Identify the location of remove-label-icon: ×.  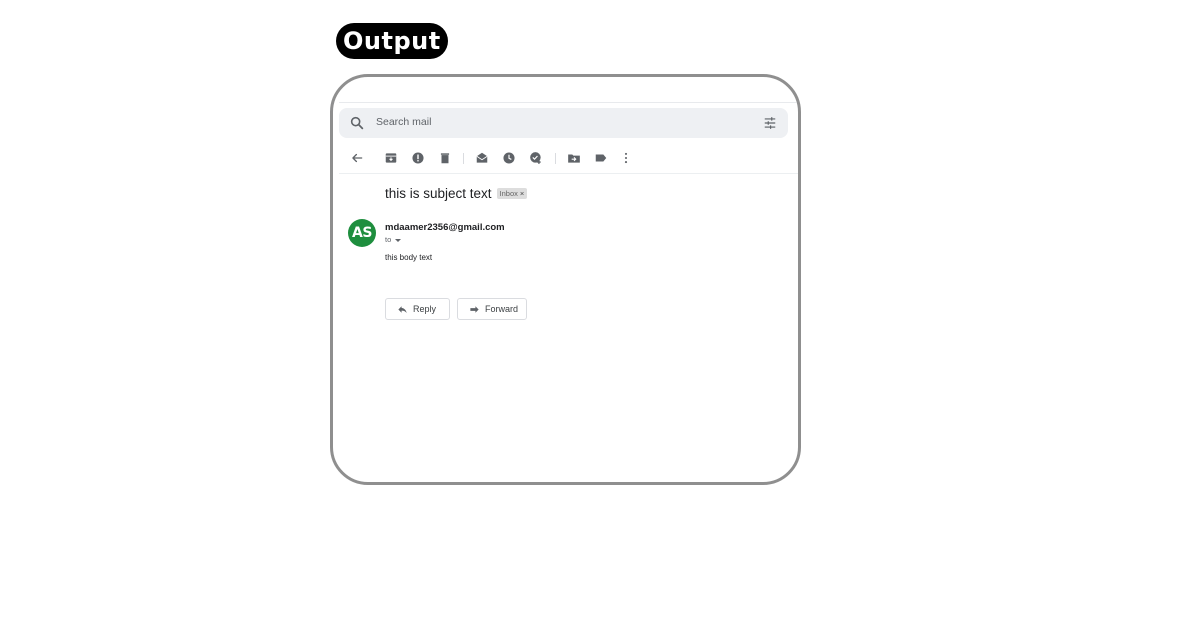
(522, 193).